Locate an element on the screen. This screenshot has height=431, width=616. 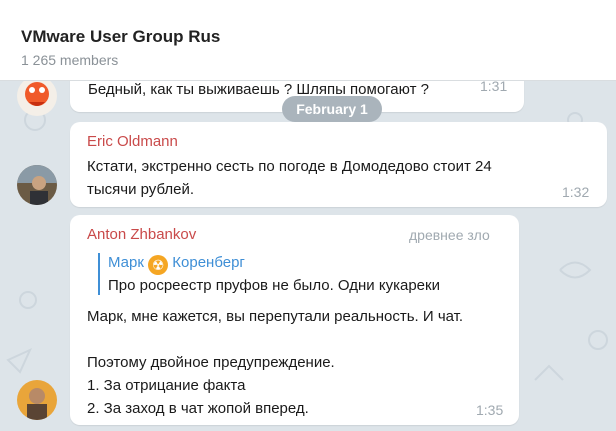
sender-name: Anton Zhbankov is located at coordinates (141, 234).